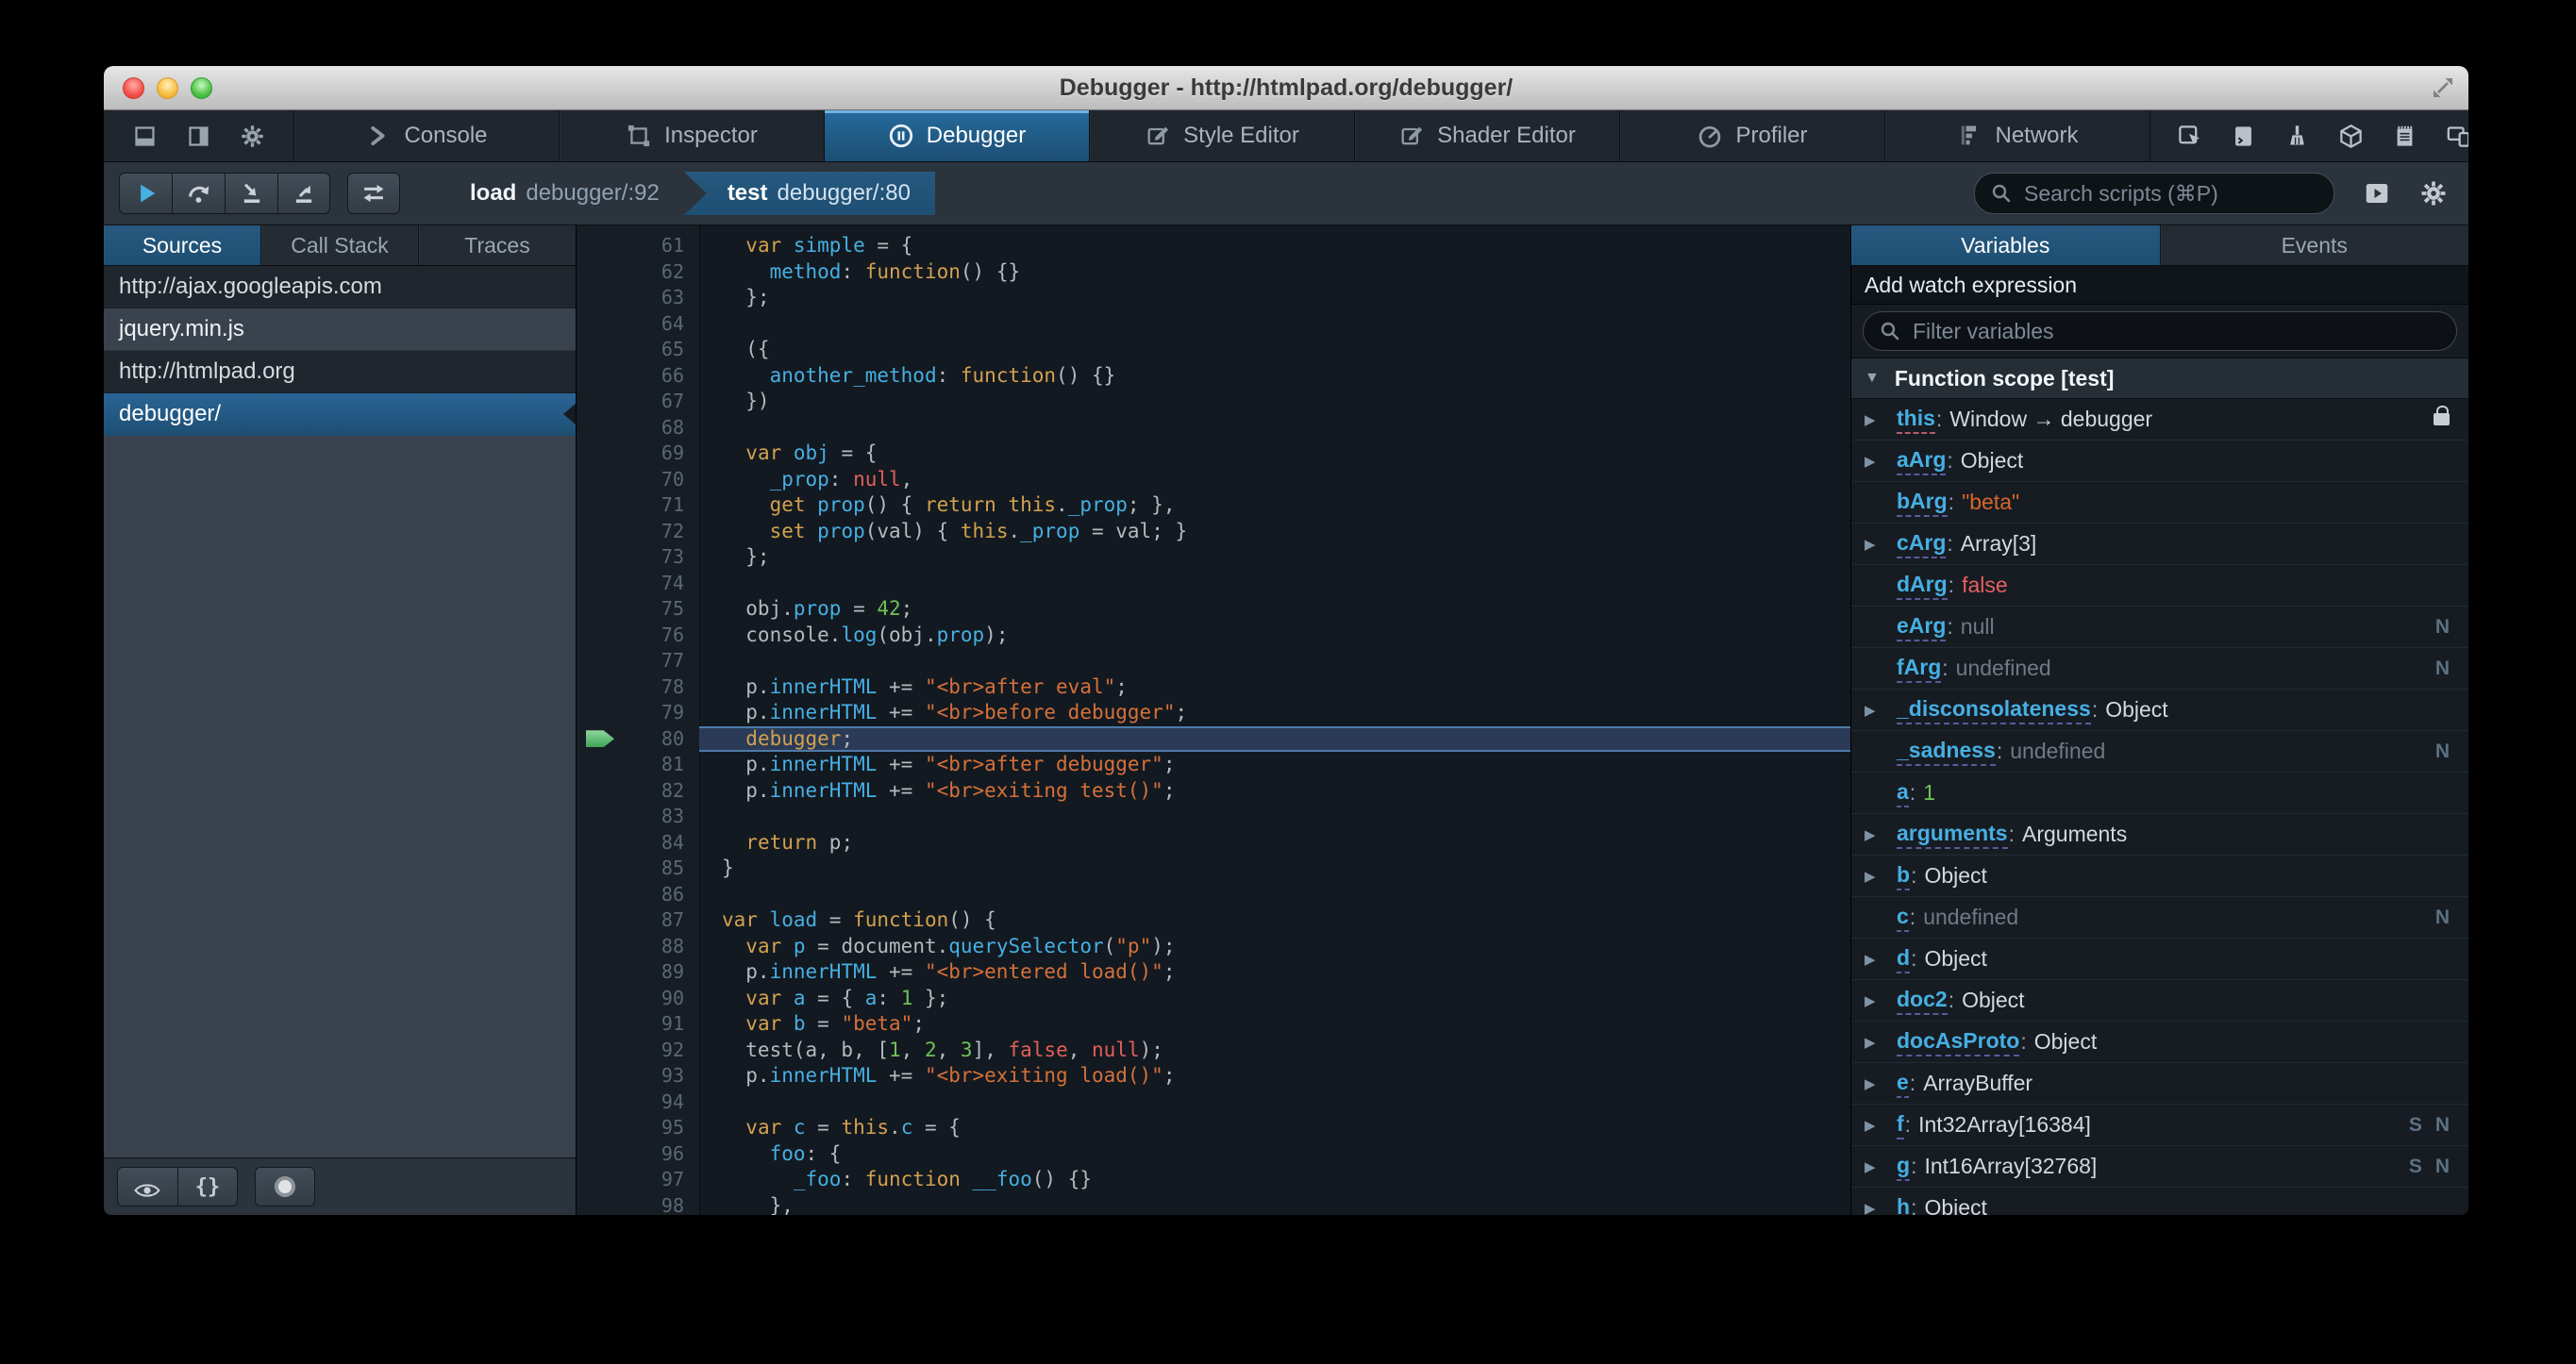 Image resolution: width=2576 pixels, height=1364 pixels. What do you see at coordinates (1946, 752) in the screenshot?
I see `variable-name: _sadness` at bounding box center [1946, 752].